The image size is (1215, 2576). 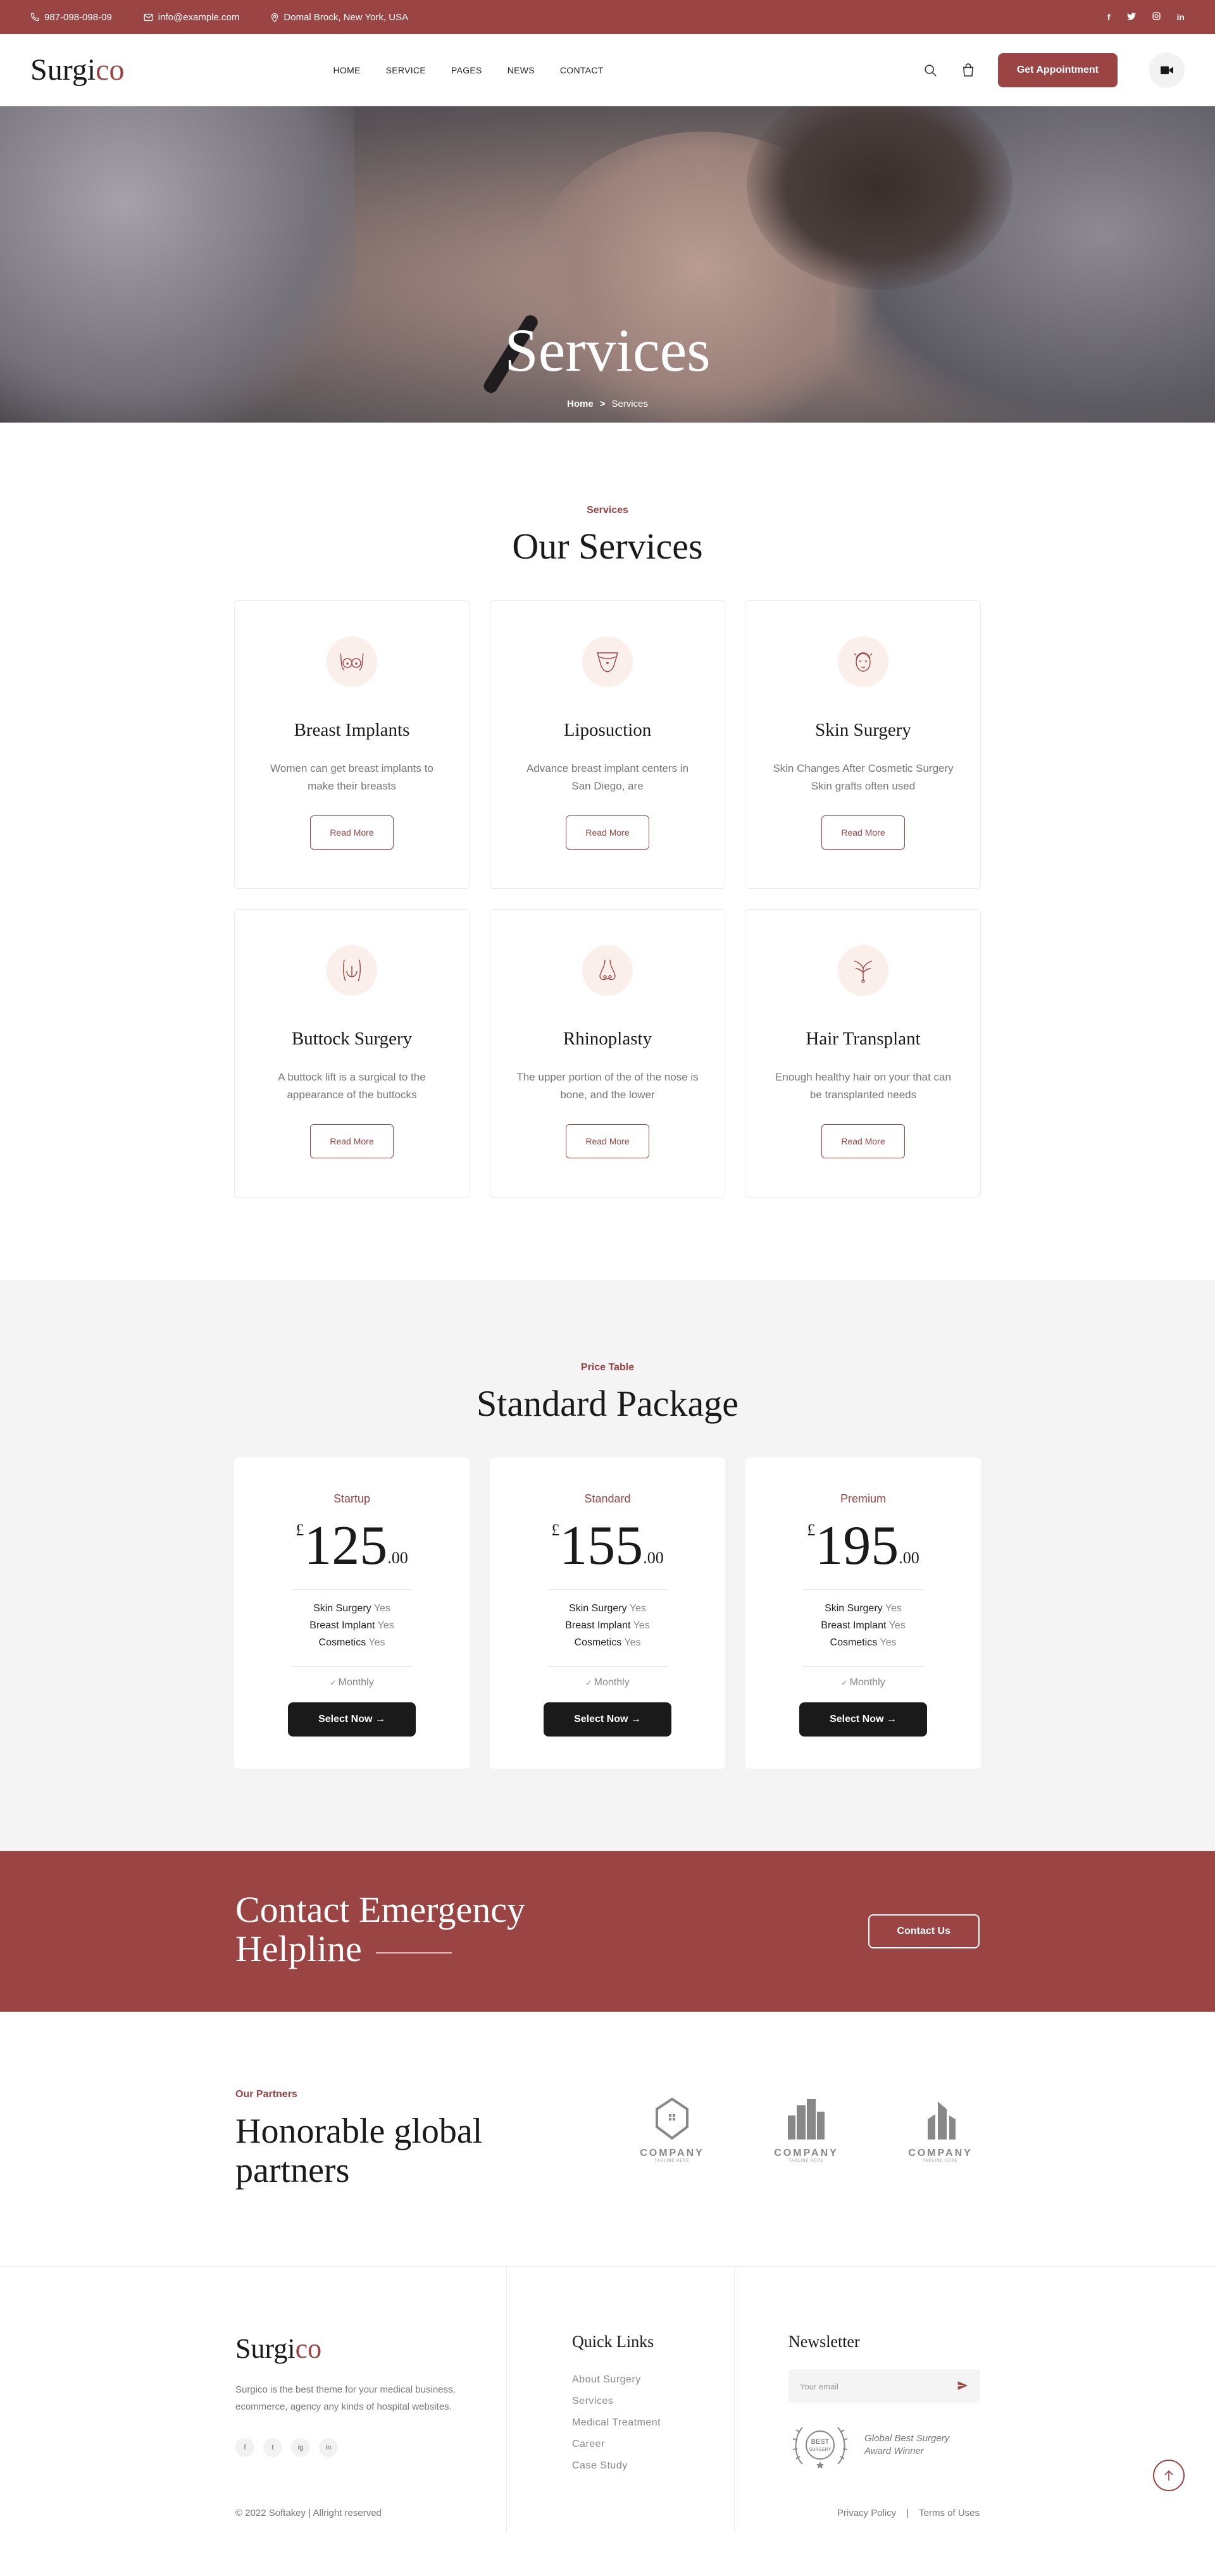 I want to click on footer-link-treatment: Medical Treatment, so click(x=616, y=2423).